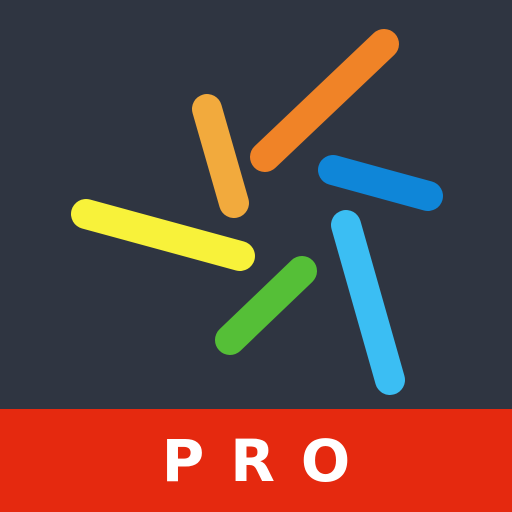  I want to click on blue-stroke, so click(380, 183).